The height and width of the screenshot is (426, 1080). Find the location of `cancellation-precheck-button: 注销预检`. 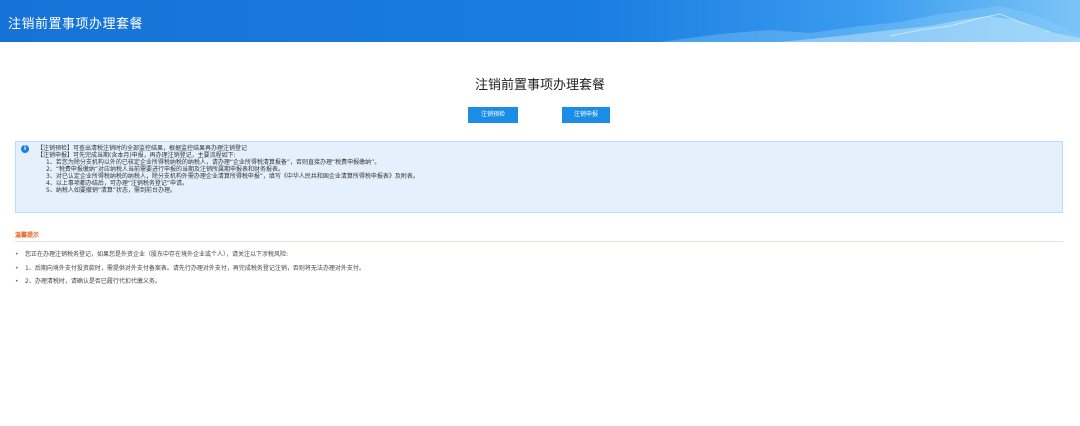

cancellation-precheck-button: 注销预检 is located at coordinates (493, 115).